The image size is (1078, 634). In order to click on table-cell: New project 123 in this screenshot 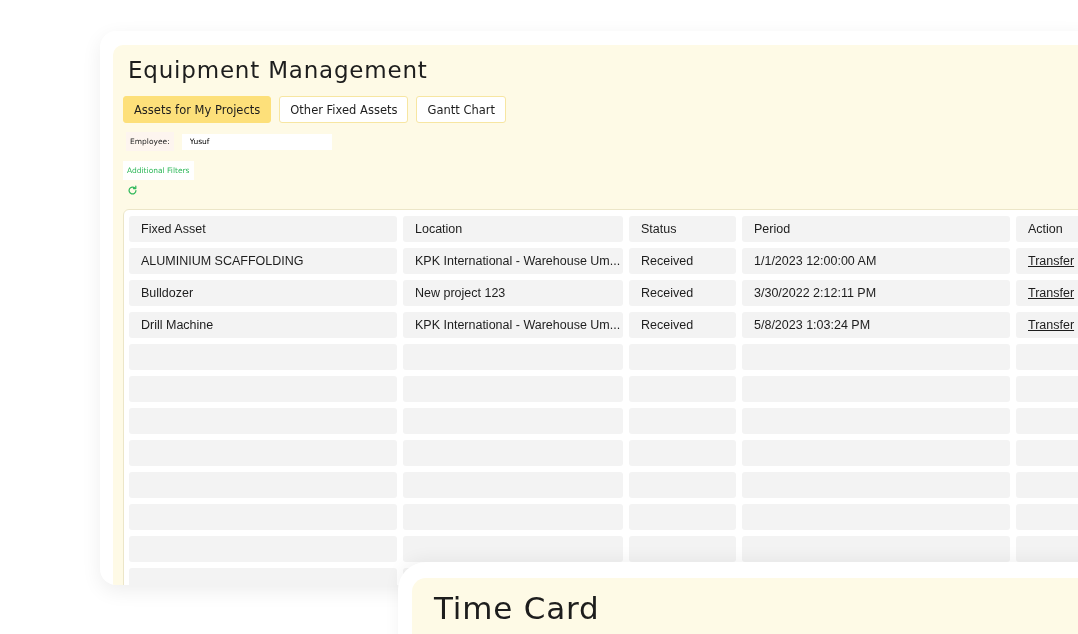, I will do `click(513, 293)`.